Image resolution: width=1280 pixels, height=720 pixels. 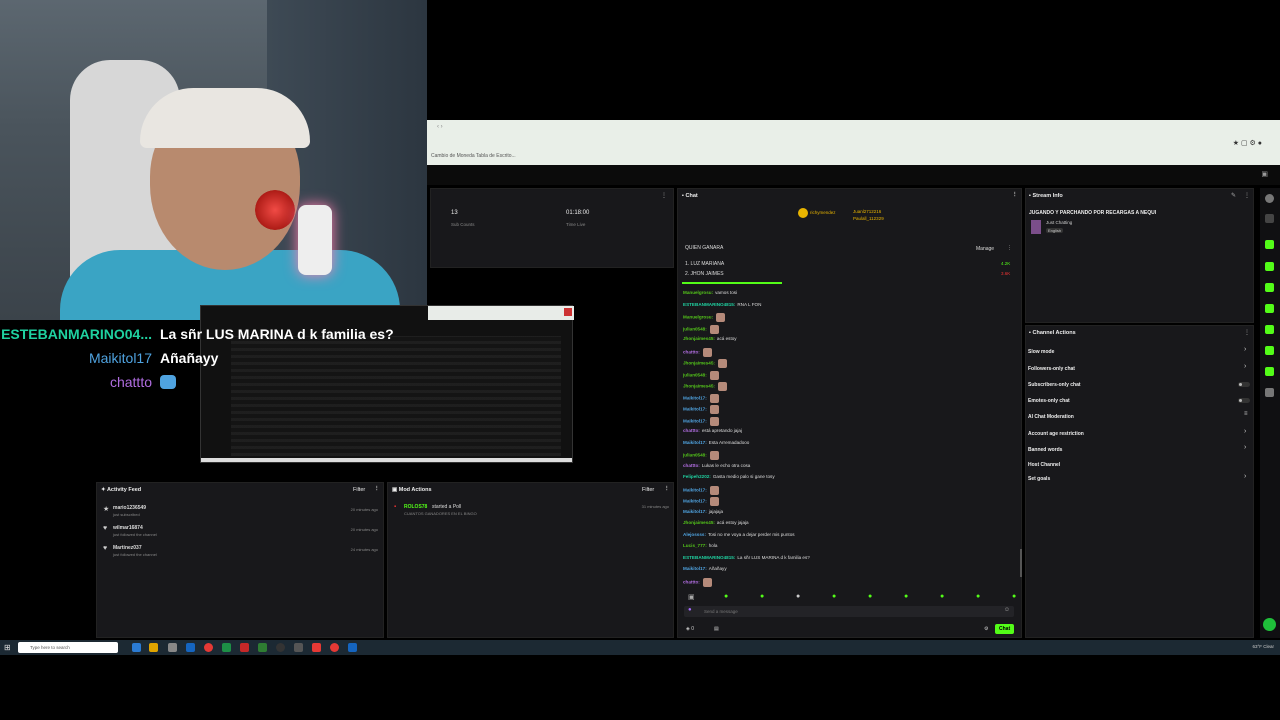 What do you see at coordinates (1244, 400) in the screenshot?
I see `emotes-only-toggle` at bounding box center [1244, 400].